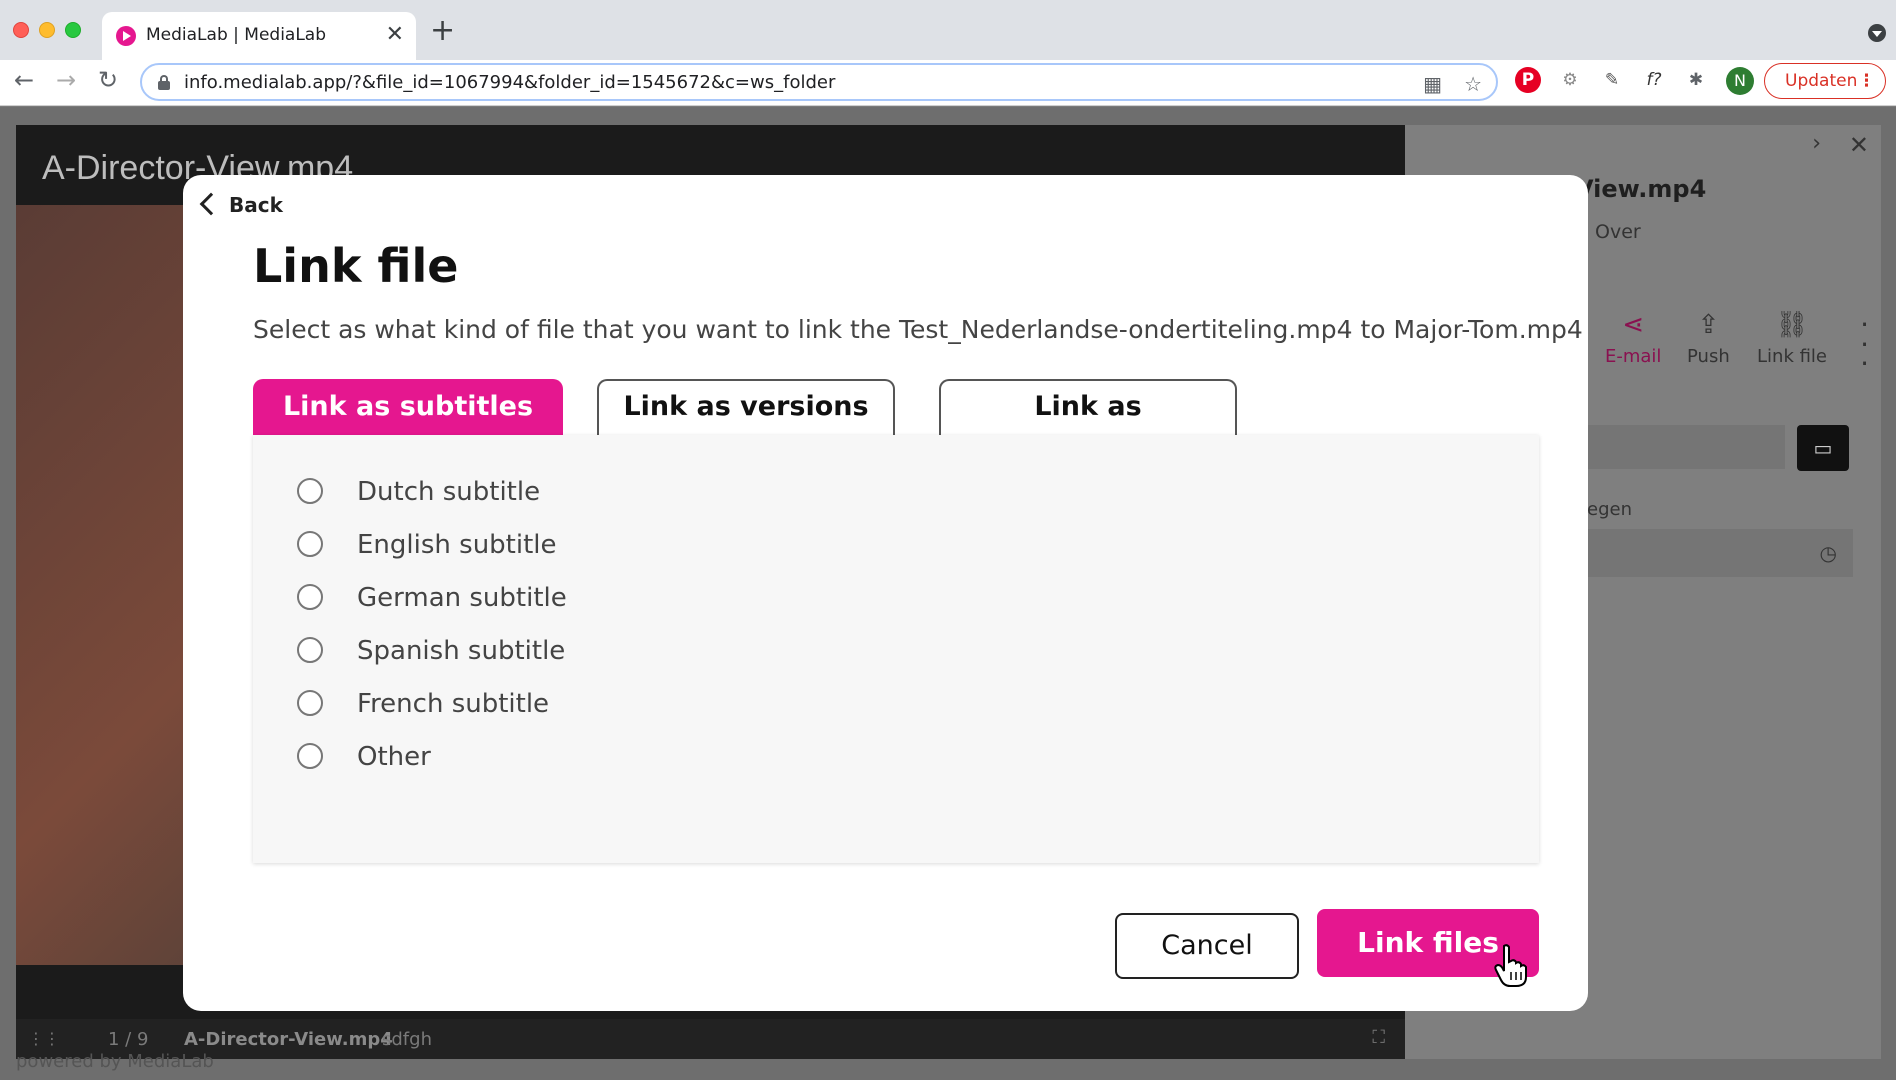 Image resolution: width=1896 pixels, height=1080 pixels. Describe the element at coordinates (1088, 426) in the screenshot. I see `tab-link-as-translations: Link as translations` at that location.